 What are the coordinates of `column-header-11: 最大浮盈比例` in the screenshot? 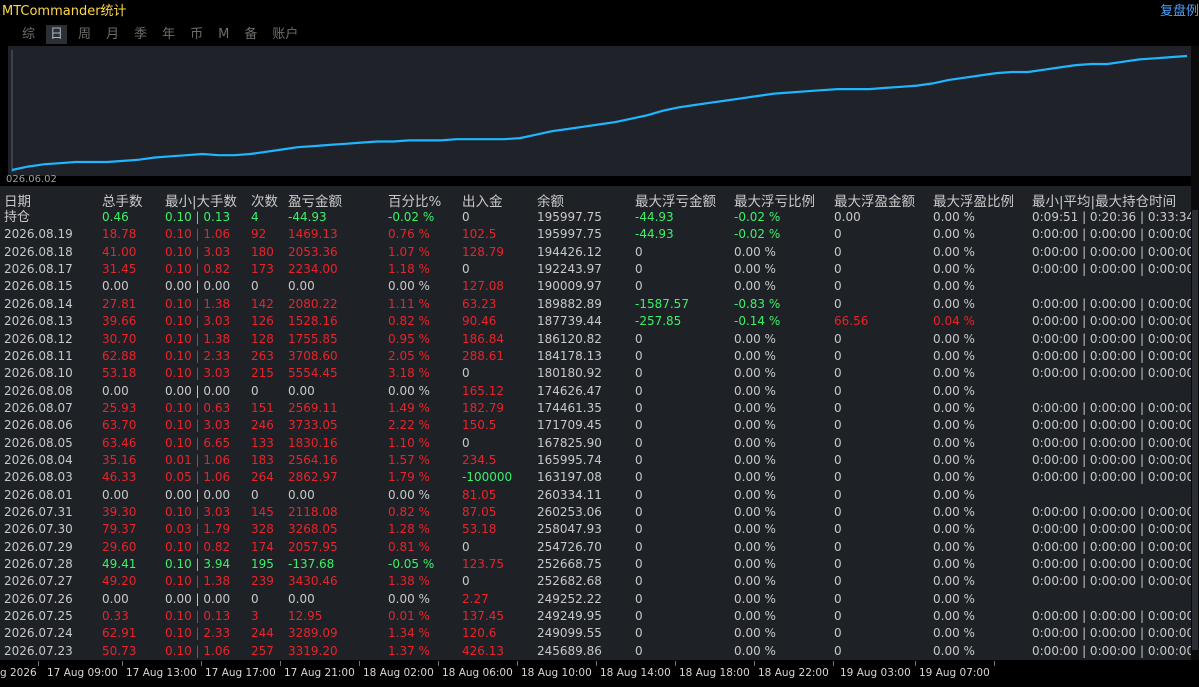 It's located at (973, 200).